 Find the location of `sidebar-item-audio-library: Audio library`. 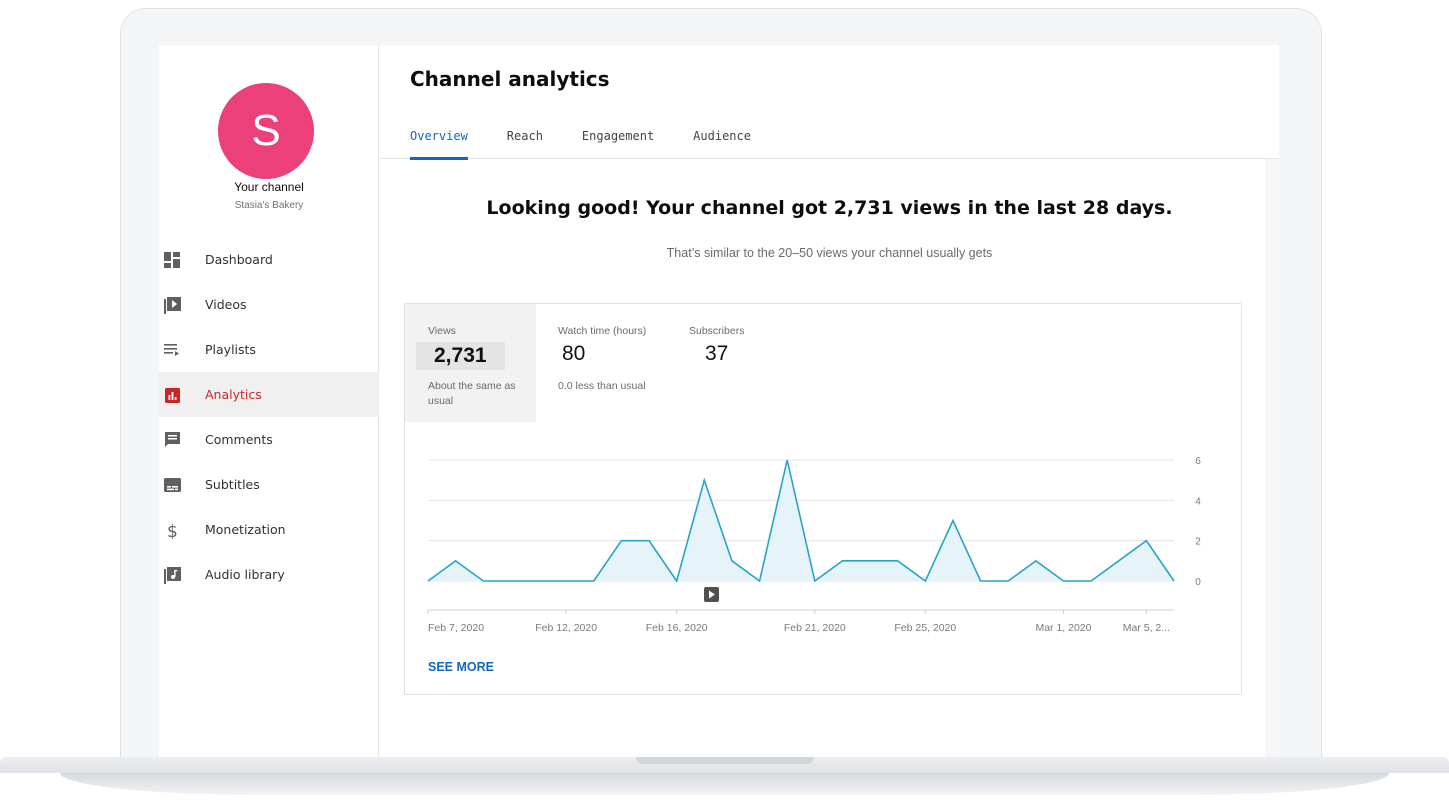

sidebar-item-audio-library: Audio library is located at coordinates (269, 574).